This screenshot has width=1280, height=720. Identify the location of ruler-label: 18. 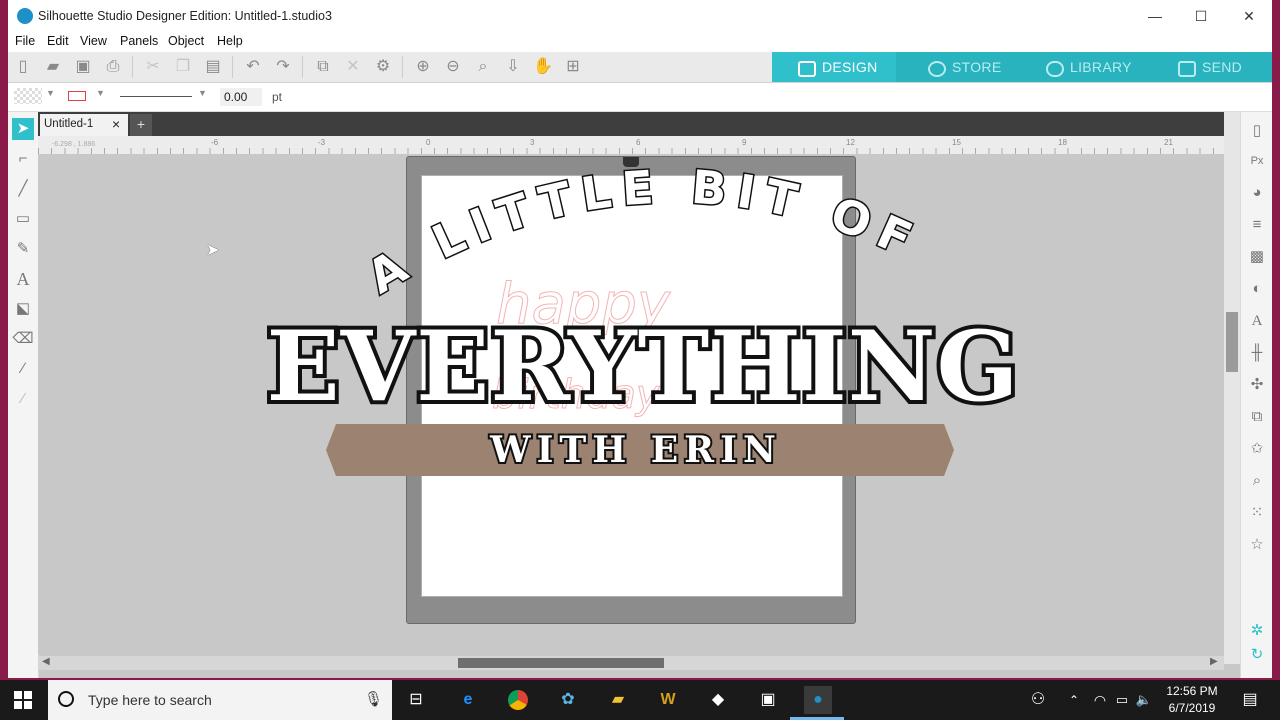
(1062, 142).